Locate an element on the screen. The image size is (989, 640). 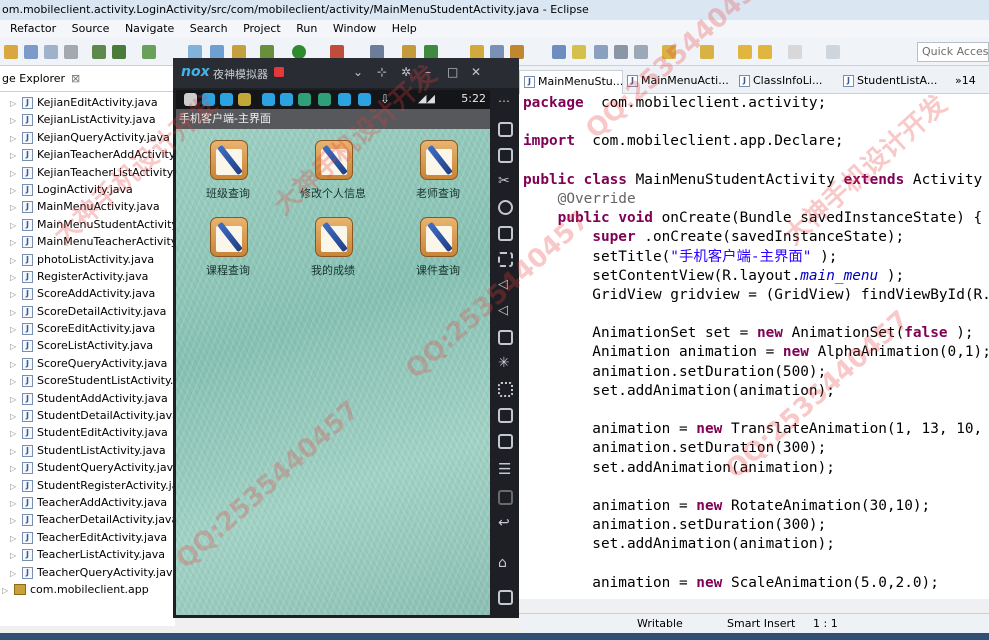
tree-item-file: ▷ J StudentQueryActivity.java is located at coordinates (87, 467).